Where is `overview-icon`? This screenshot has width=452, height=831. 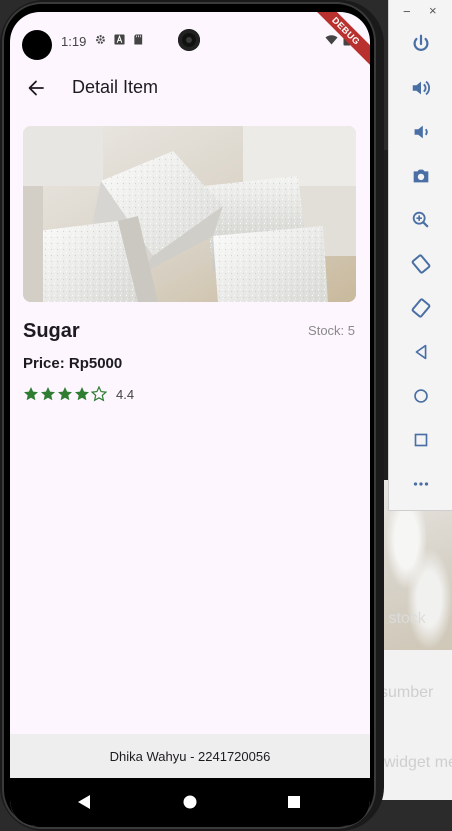
overview-icon is located at coordinates (421, 440).